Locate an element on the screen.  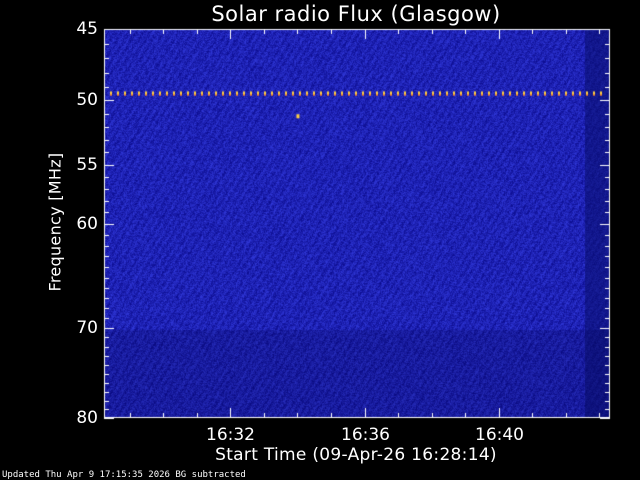
y-tick-label: 55 is located at coordinates (87, 164).